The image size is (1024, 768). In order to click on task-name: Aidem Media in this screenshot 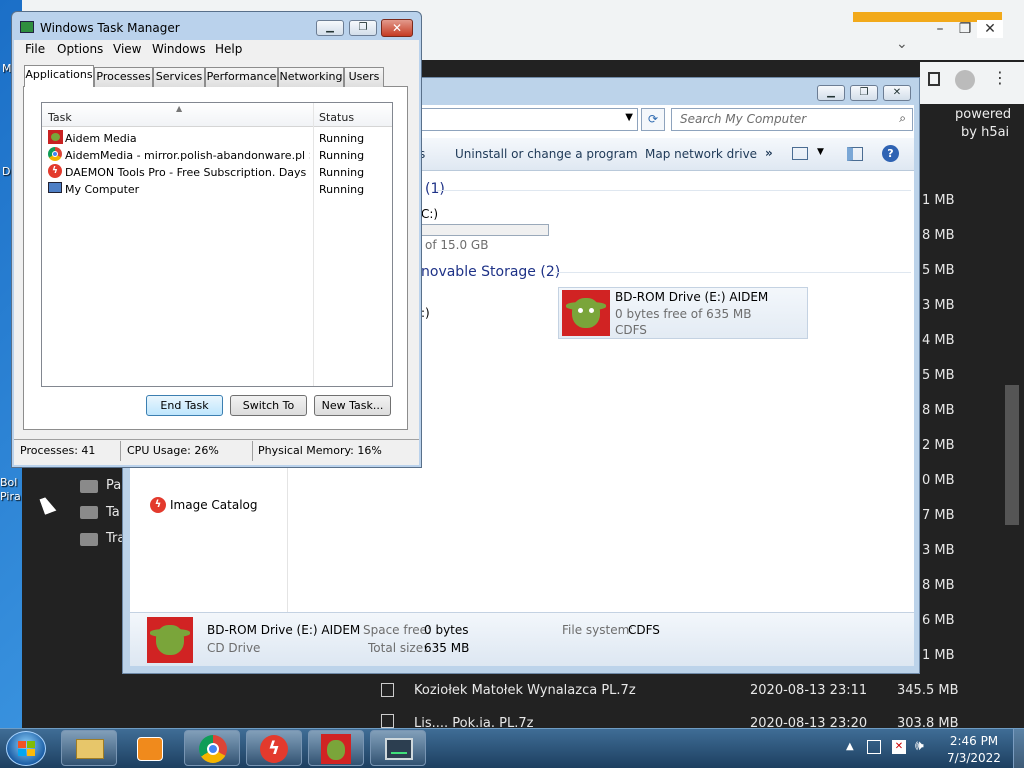, I will do `click(187, 138)`.